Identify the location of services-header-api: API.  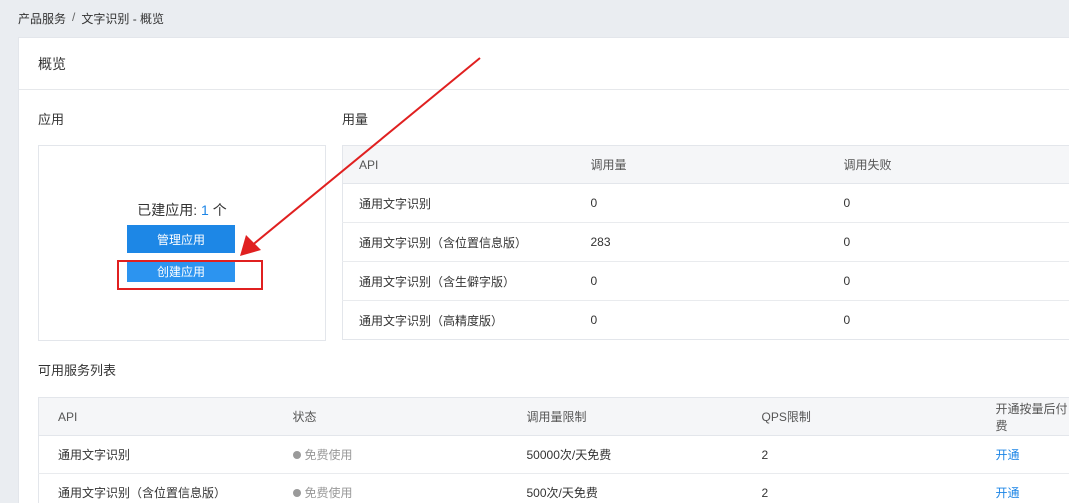
(156, 416).